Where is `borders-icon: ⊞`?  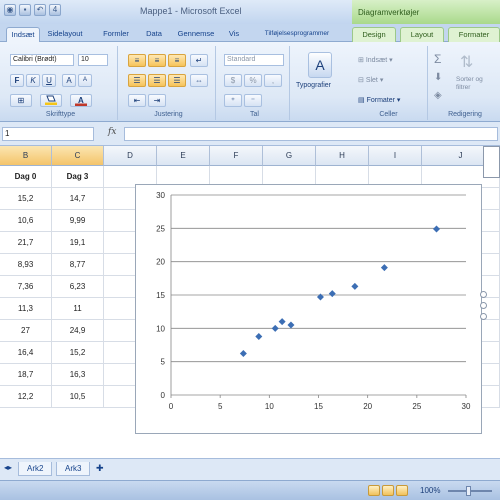
borders-icon: ⊞ is located at coordinates (21, 100).